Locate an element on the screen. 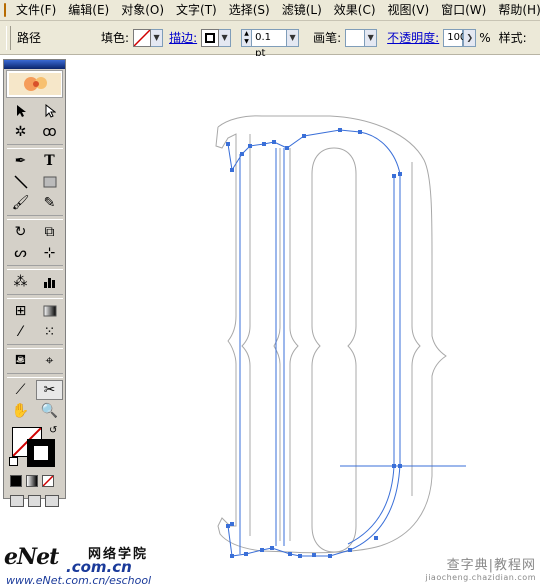 This screenshot has width=540, height=588. zoom-tool-icon: 🔍 is located at coordinates (49, 411).